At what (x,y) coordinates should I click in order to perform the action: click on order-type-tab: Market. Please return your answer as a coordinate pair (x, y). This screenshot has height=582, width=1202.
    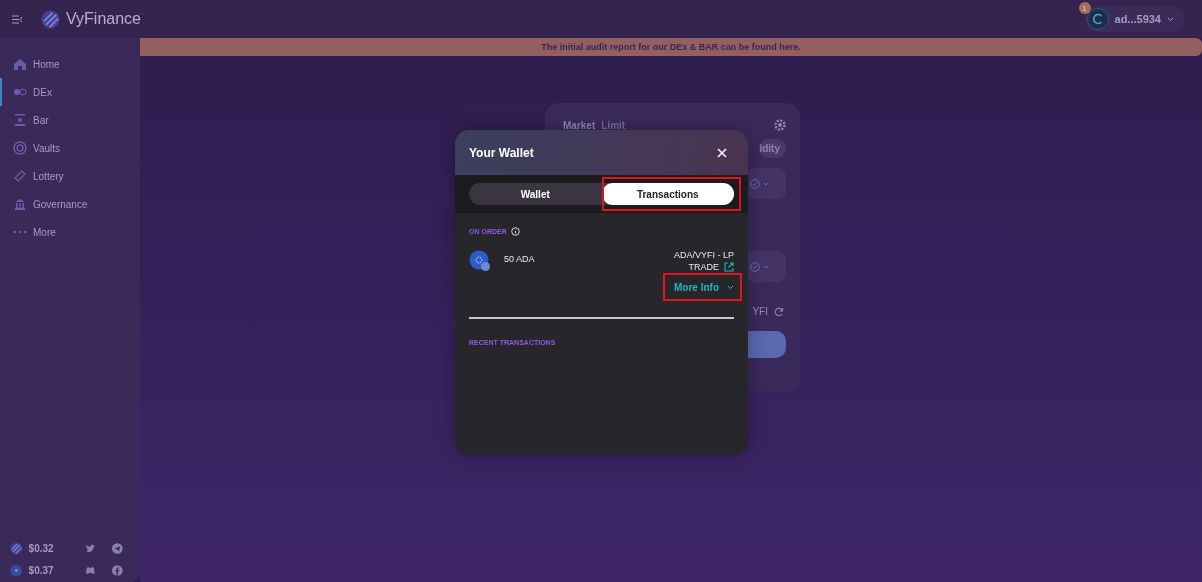
    Looking at the image, I should click on (579, 125).